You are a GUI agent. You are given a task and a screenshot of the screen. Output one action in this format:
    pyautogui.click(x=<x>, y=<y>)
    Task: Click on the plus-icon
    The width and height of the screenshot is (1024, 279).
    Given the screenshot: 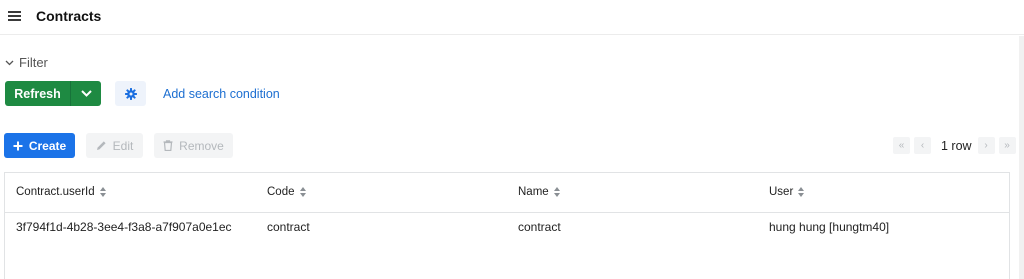 What is the action you would take?
    pyautogui.click(x=18, y=145)
    